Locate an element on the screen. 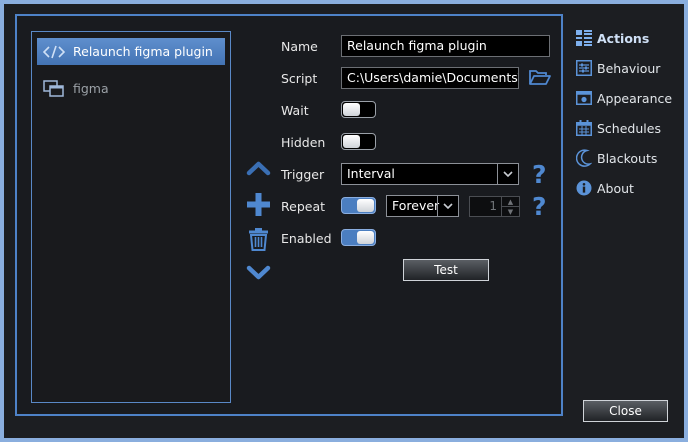  repeat-mode-dropdown: Forever is located at coordinates (422, 206).